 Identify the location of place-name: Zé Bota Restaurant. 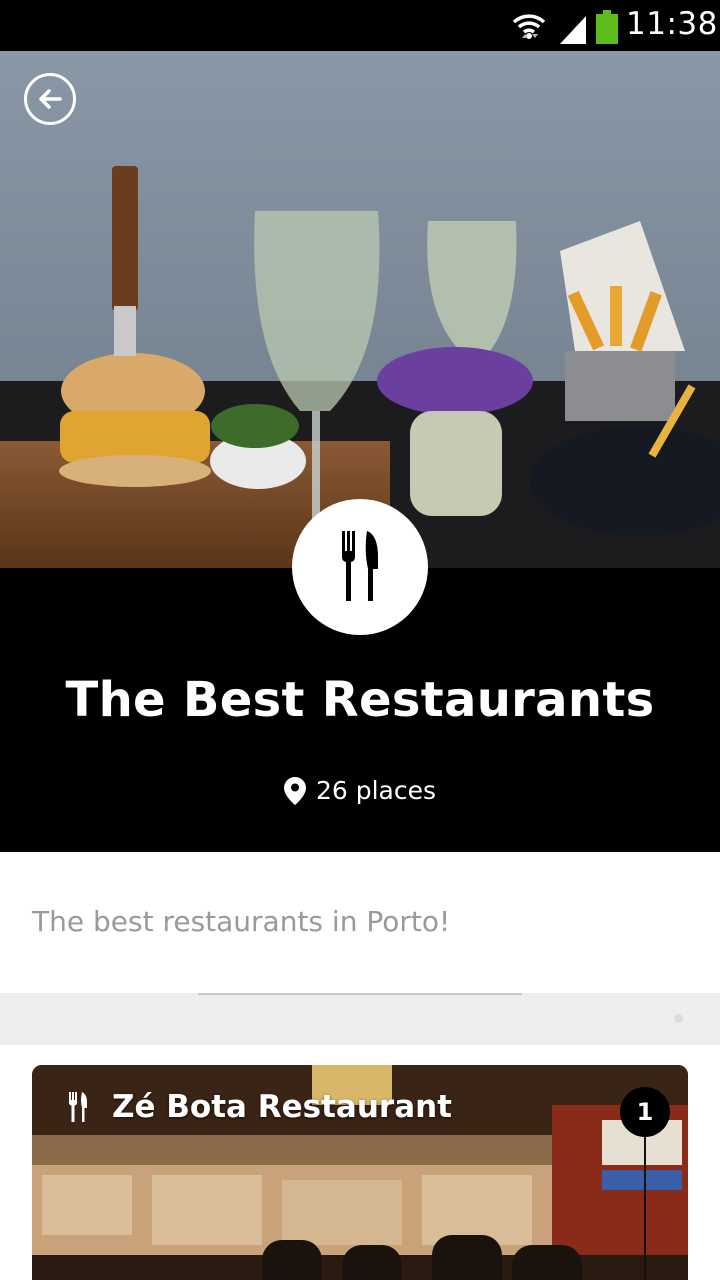
(282, 1107).